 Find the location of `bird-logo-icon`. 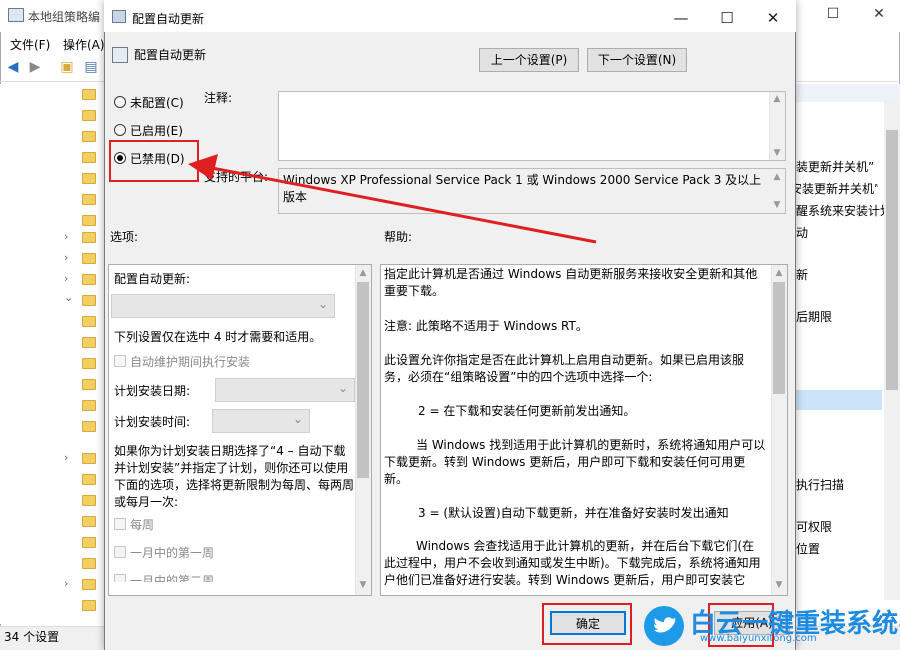

bird-logo-icon is located at coordinates (664, 626).